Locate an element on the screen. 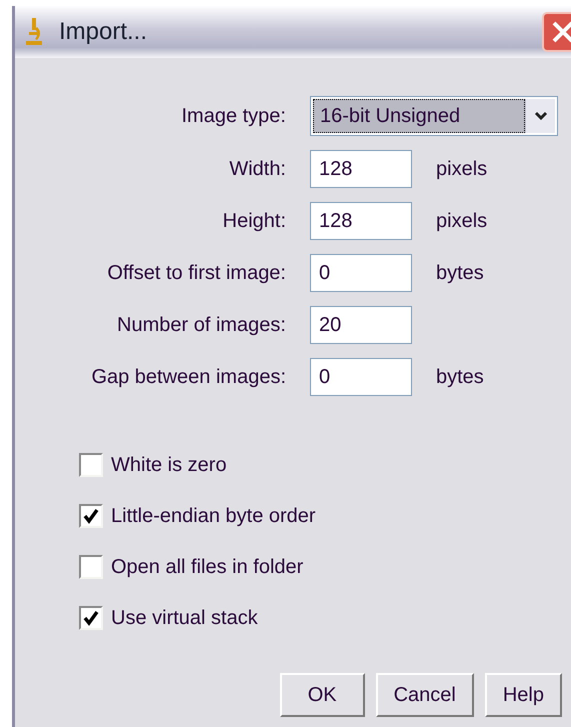  field-label: Gap between images: is located at coordinates (188, 377).